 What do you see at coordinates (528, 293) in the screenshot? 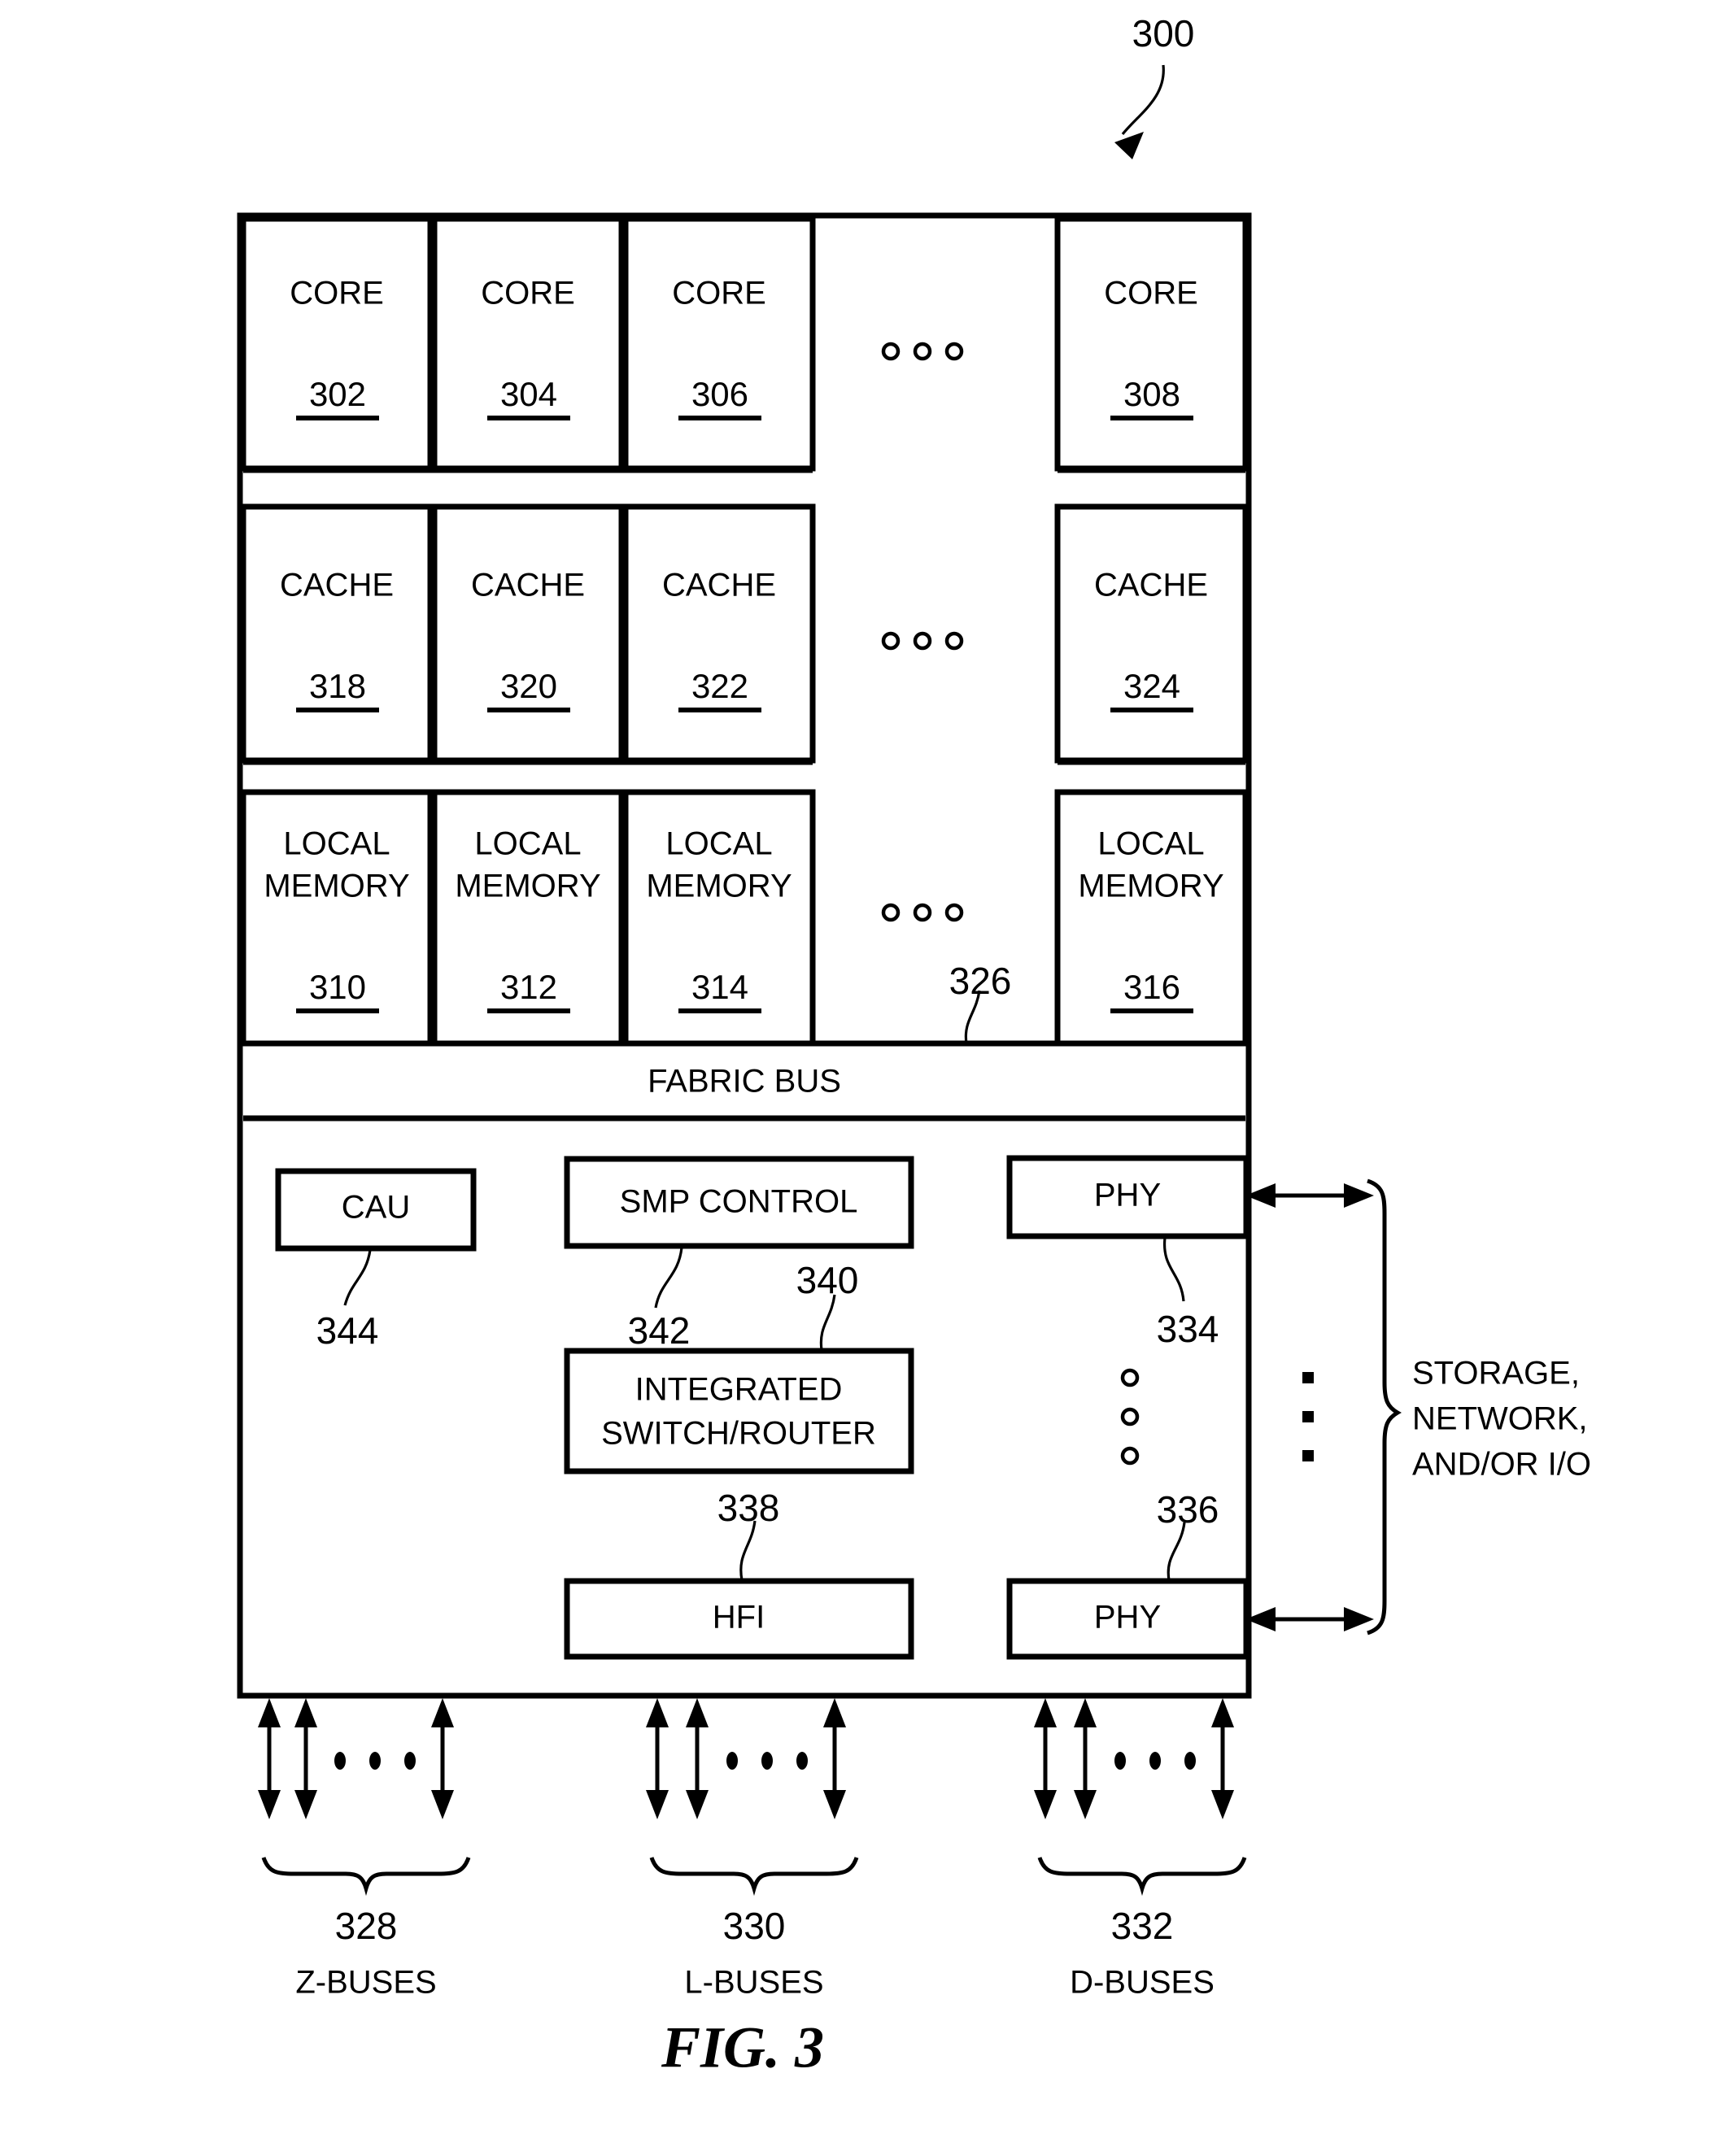
I see `core-box-304-label: CORE` at bounding box center [528, 293].